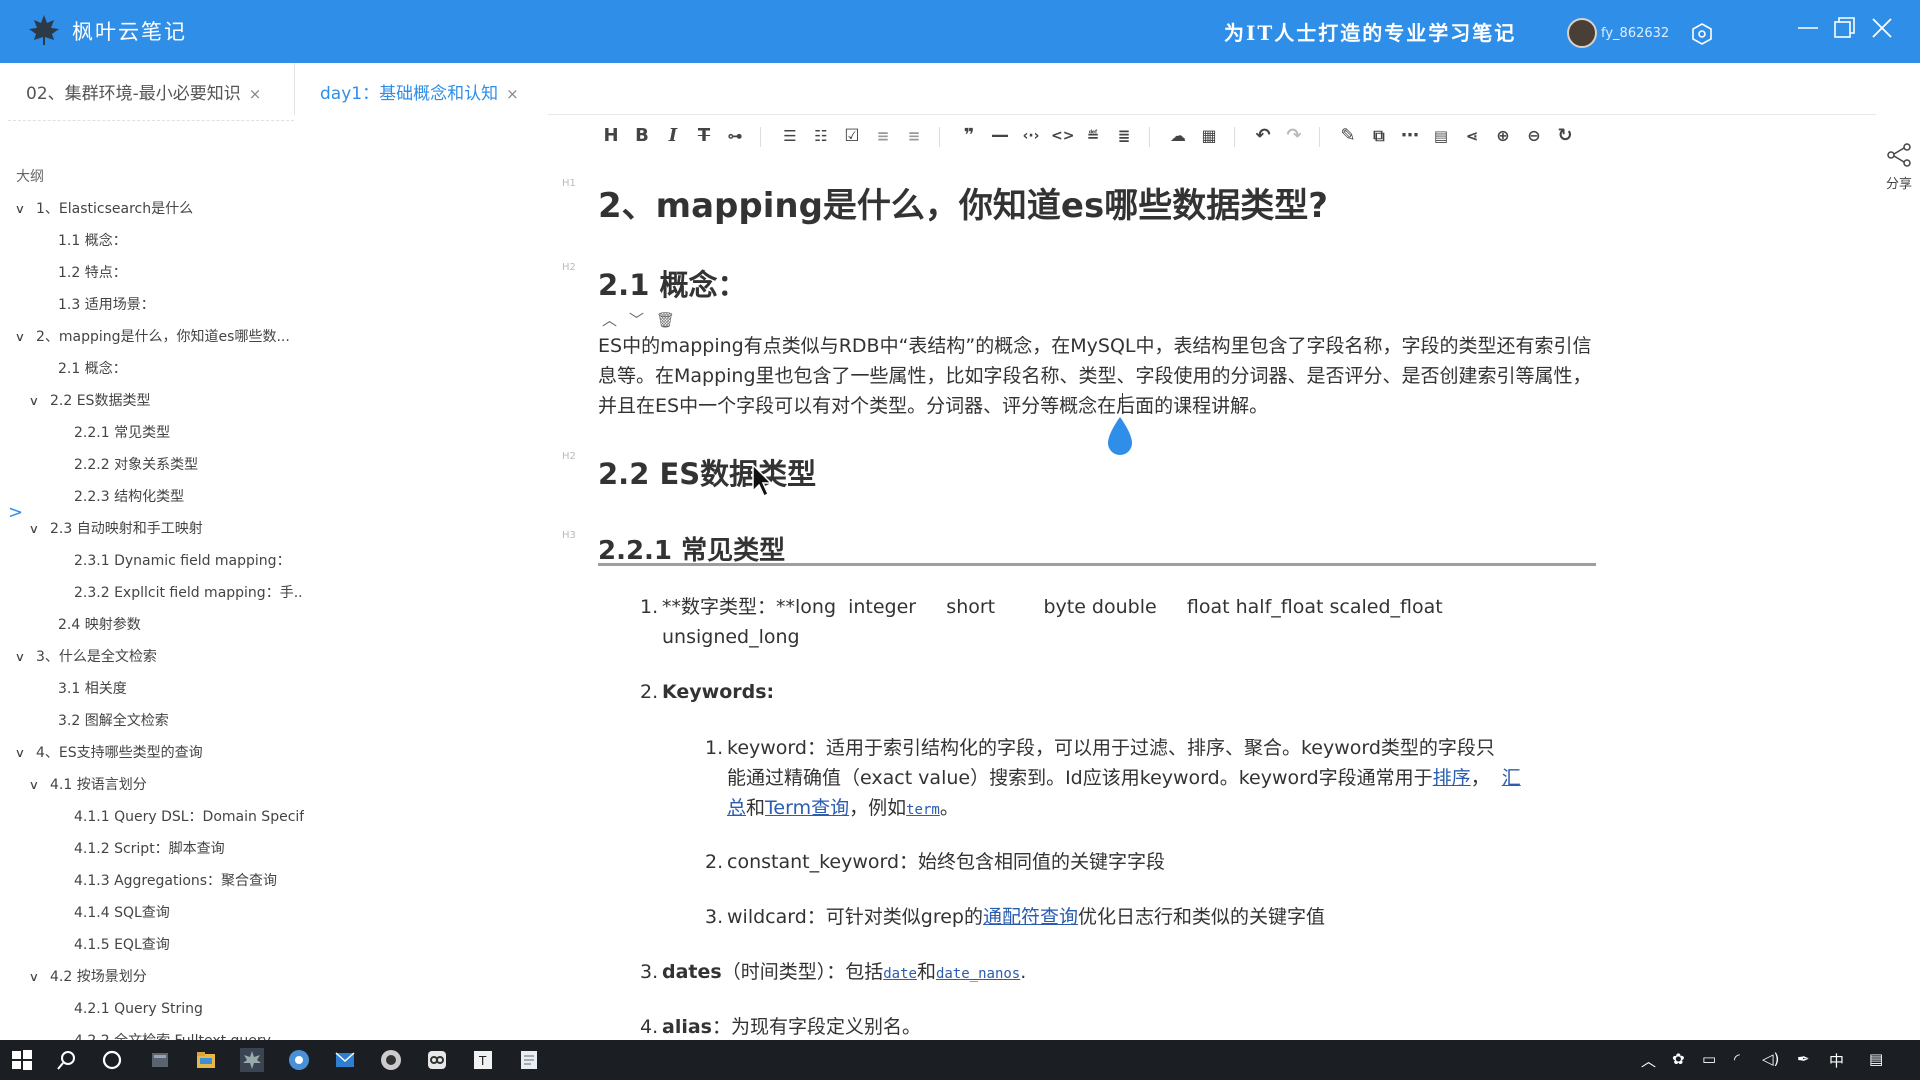 The width and height of the screenshot is (1920, 1080). What do you see at coordinates (821, 136) in the screenshot?
I see `ordered-list-icon: ☷` at bounding box center [821, 136].